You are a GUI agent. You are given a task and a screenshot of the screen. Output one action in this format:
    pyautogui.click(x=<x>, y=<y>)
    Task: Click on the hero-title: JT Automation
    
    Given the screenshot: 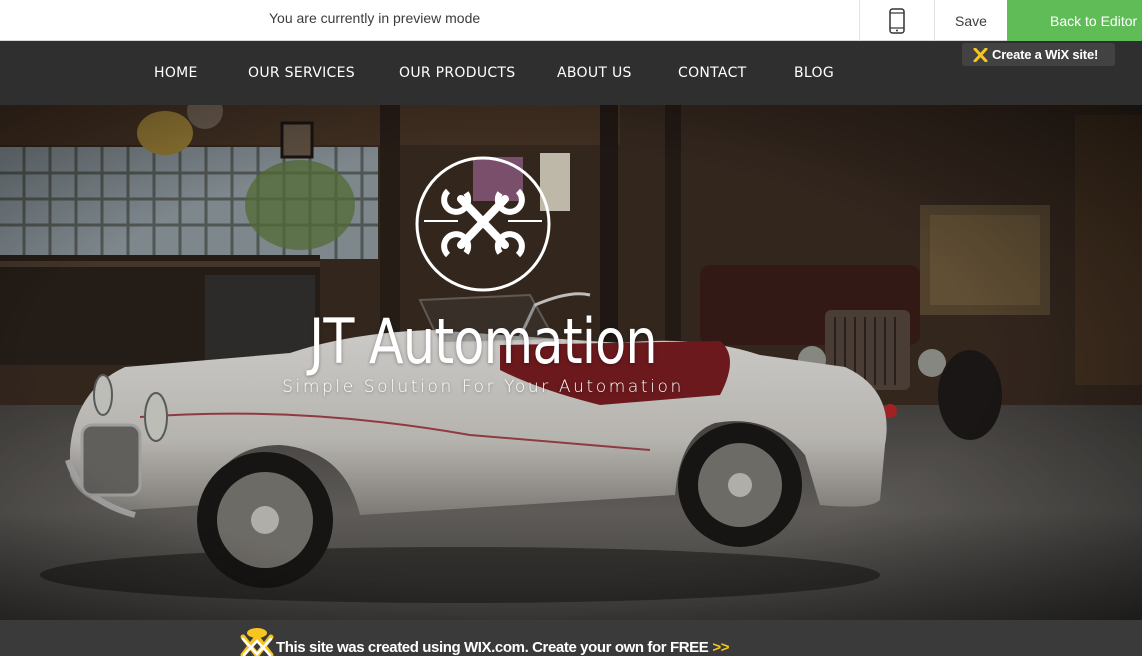 What is the action you would take?
    pyautogui.click(x=483, y=341)
    